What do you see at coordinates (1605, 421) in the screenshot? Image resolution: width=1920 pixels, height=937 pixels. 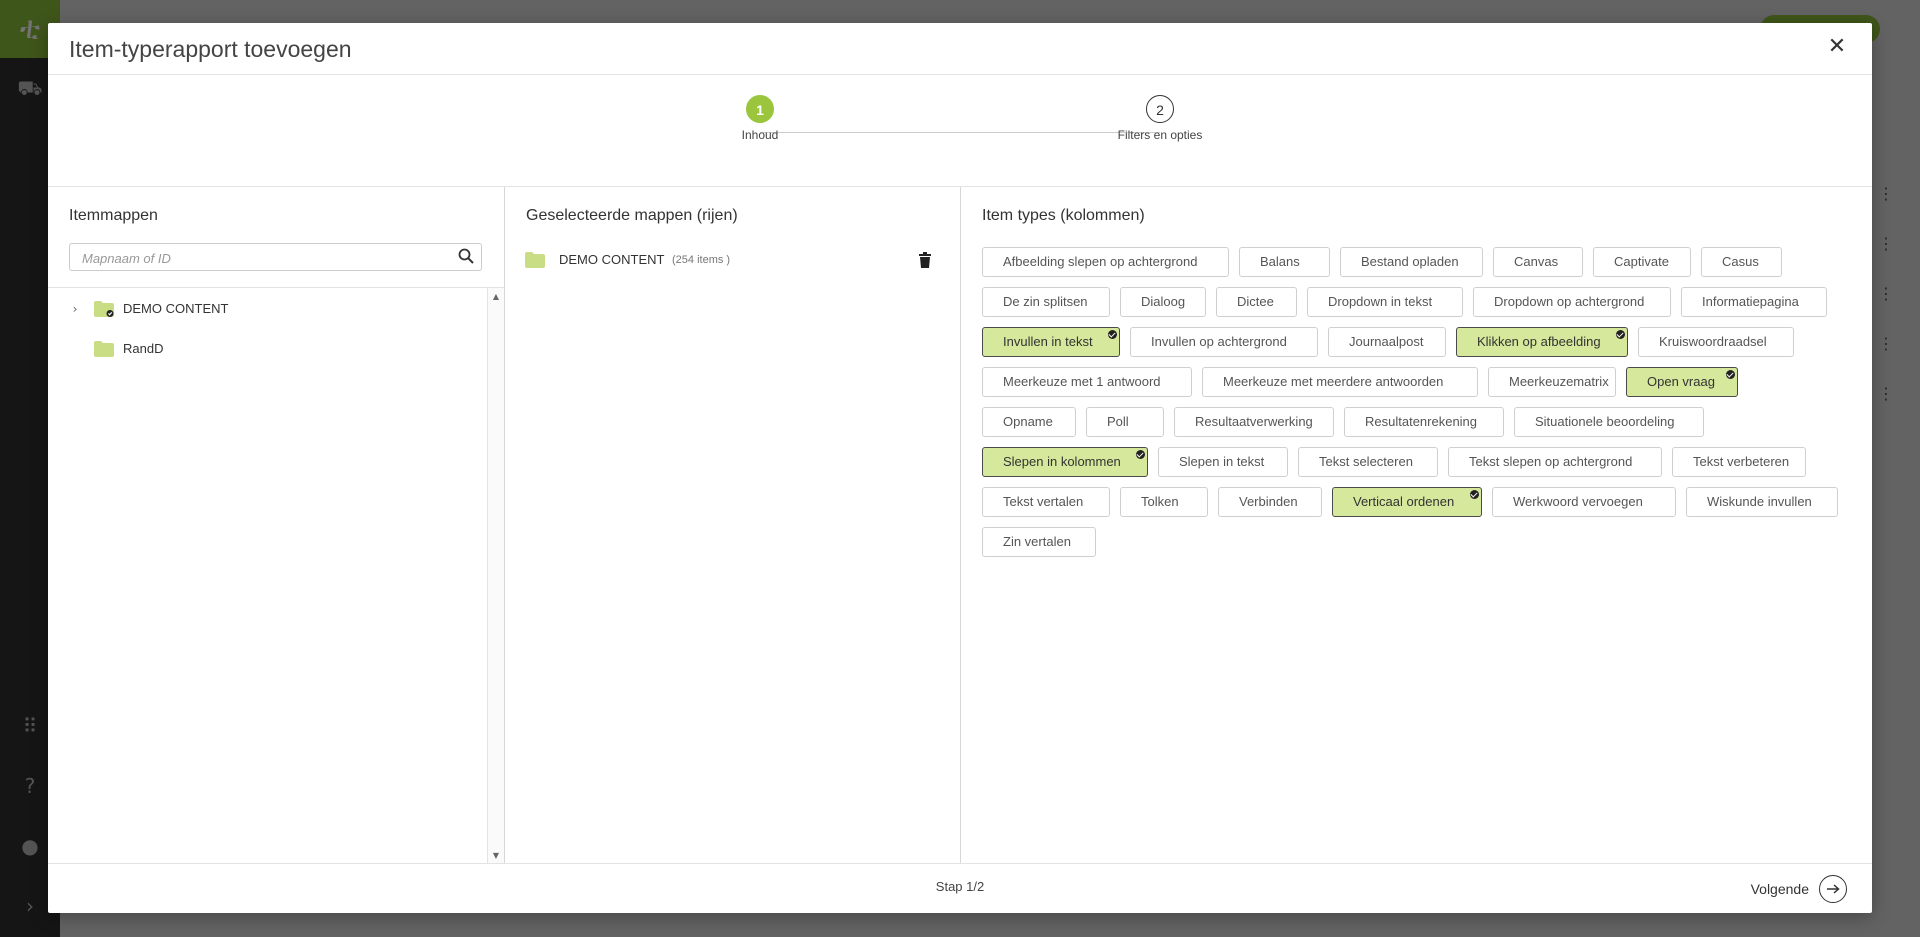 I see `chip-label: Situationele beoordeling` at bounding box center [1605, 421].